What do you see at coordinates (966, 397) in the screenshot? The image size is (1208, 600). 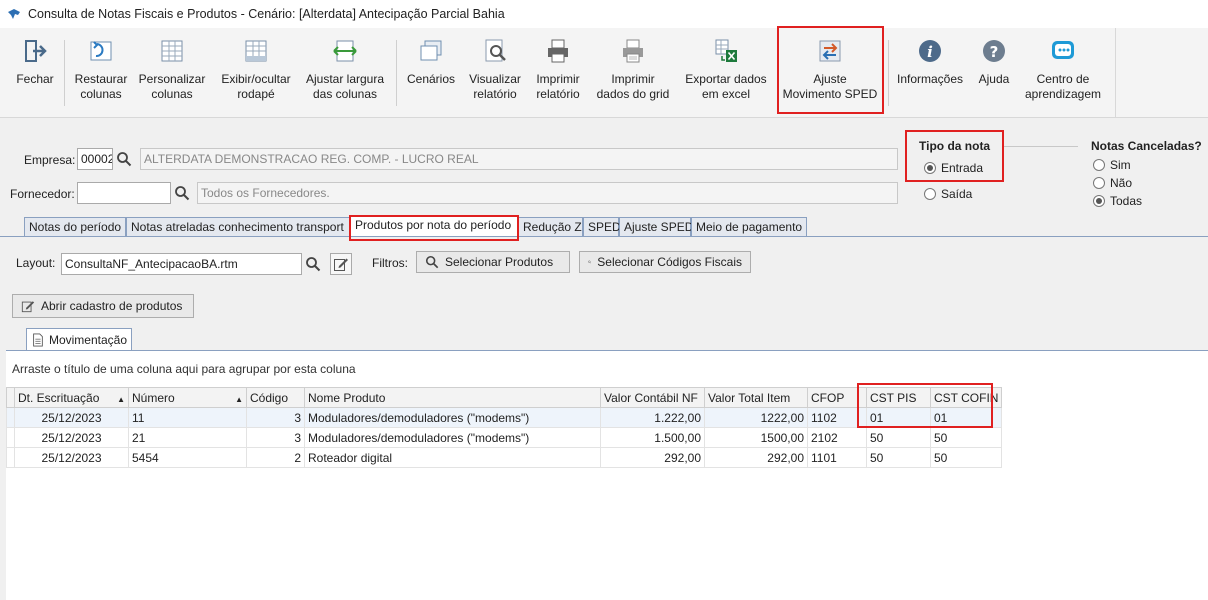 I see `col-cst-cofins: CST COFIN` at bounding box center [966, 397].